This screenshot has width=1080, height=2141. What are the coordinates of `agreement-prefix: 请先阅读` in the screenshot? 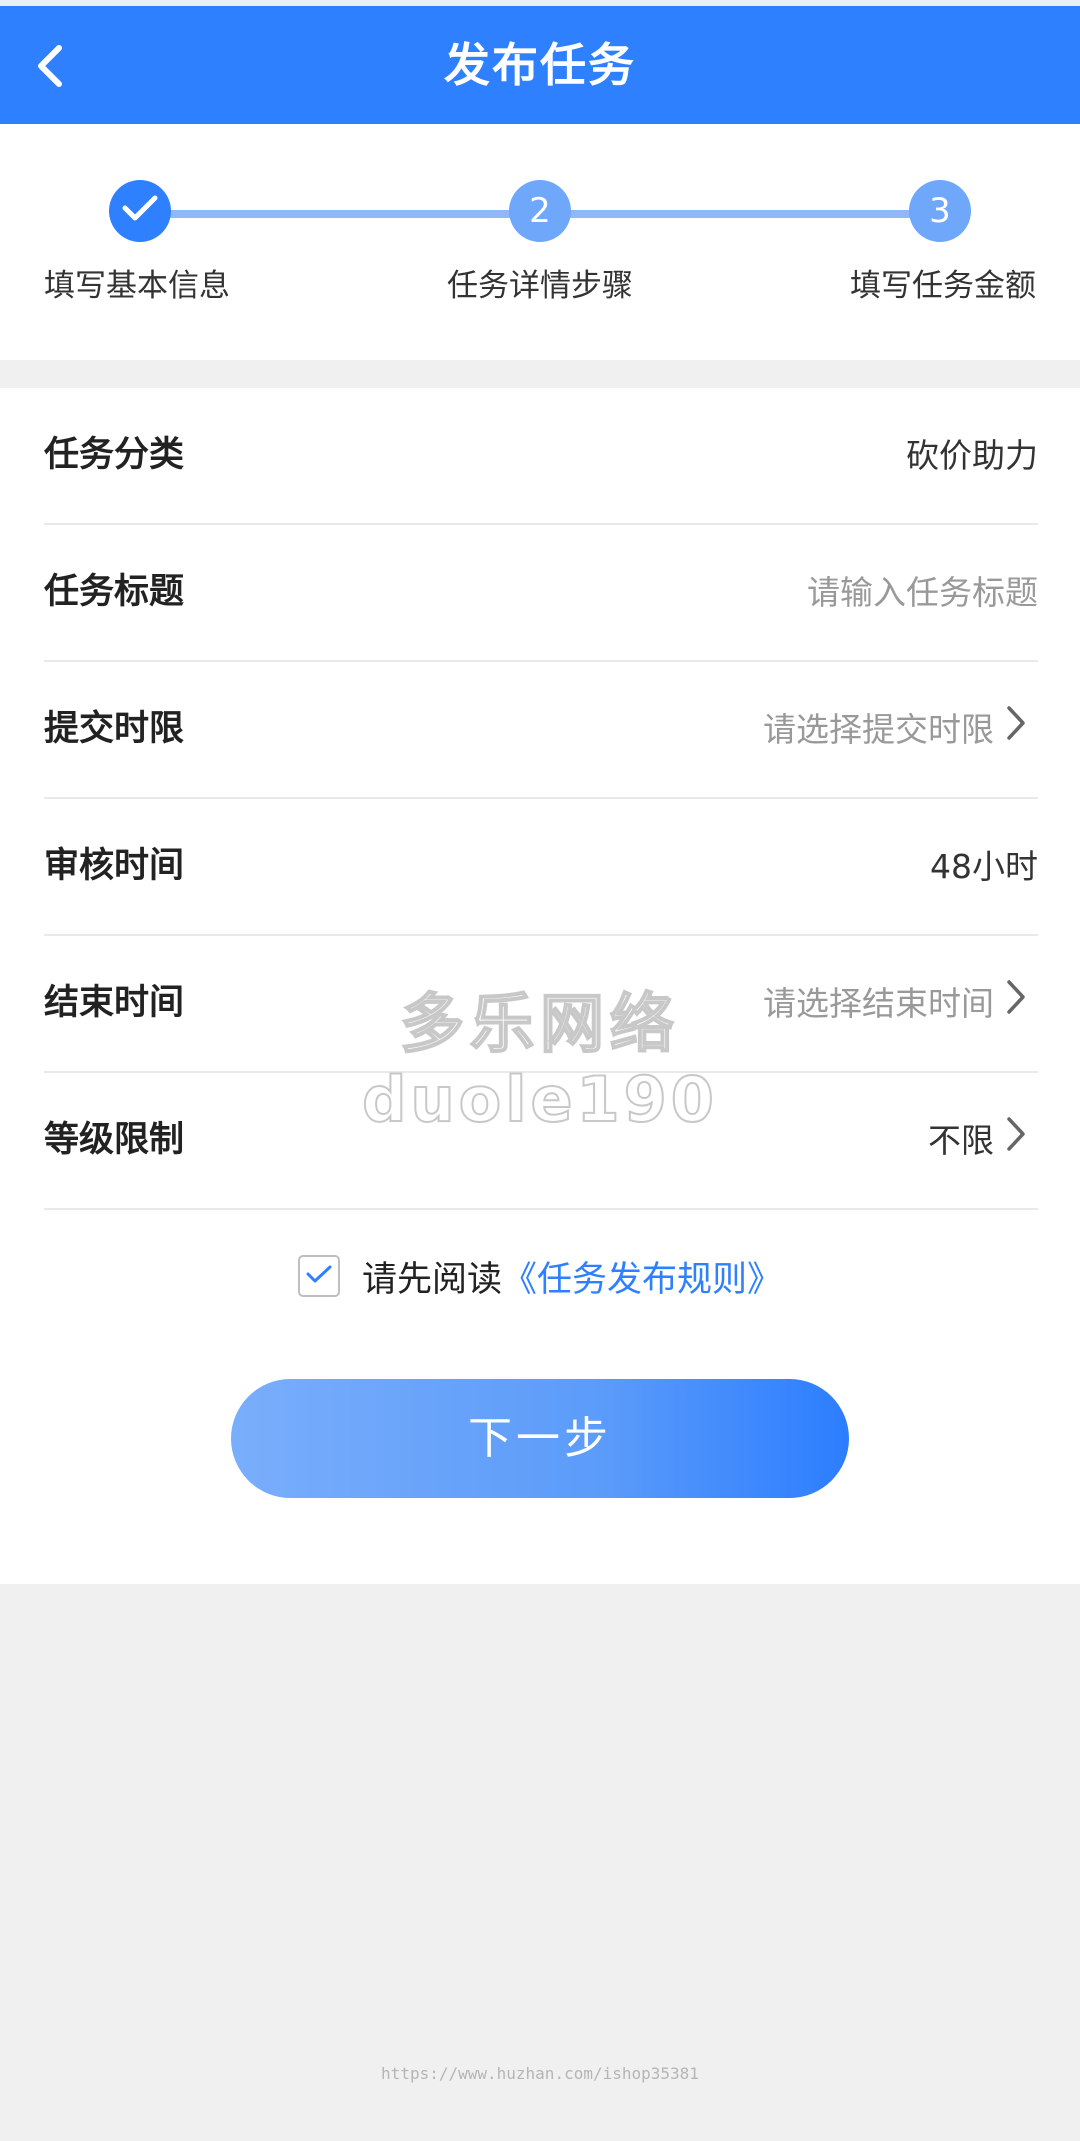 It's located at (431, 1279).